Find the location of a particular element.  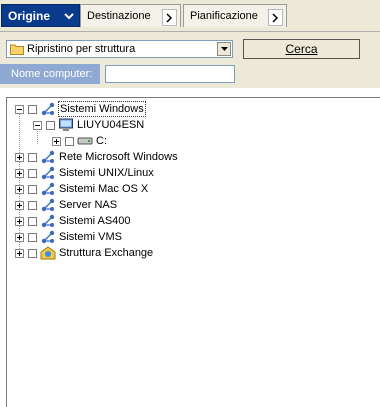

exchange-icon is located at coordinates (48, 253).